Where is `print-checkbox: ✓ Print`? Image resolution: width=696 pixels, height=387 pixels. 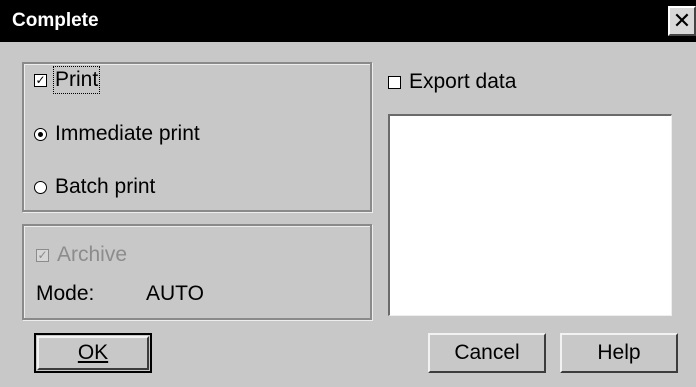 print-checkbox: ✓ Print is located at coordinates (67, 80).